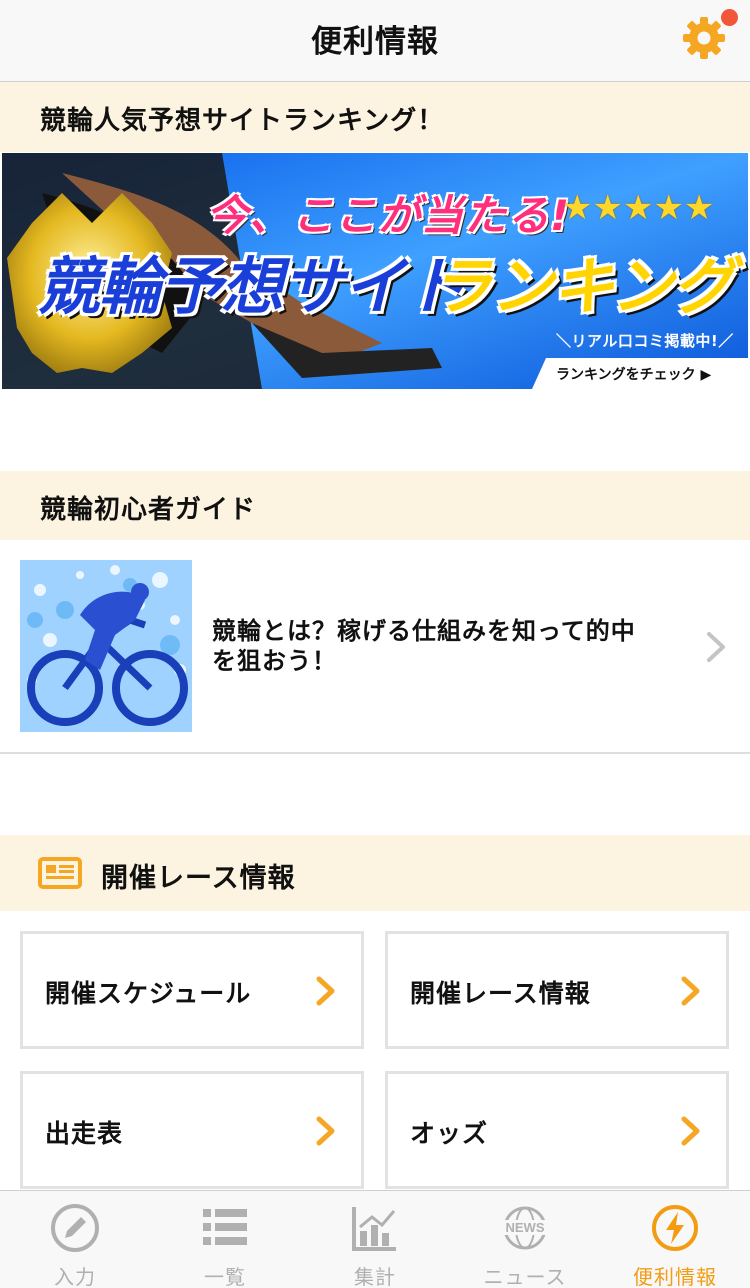  I want to click on tab-bar: 入力 一覧 集計 NEWS ニュース 便利情報, so click(375, 1239).